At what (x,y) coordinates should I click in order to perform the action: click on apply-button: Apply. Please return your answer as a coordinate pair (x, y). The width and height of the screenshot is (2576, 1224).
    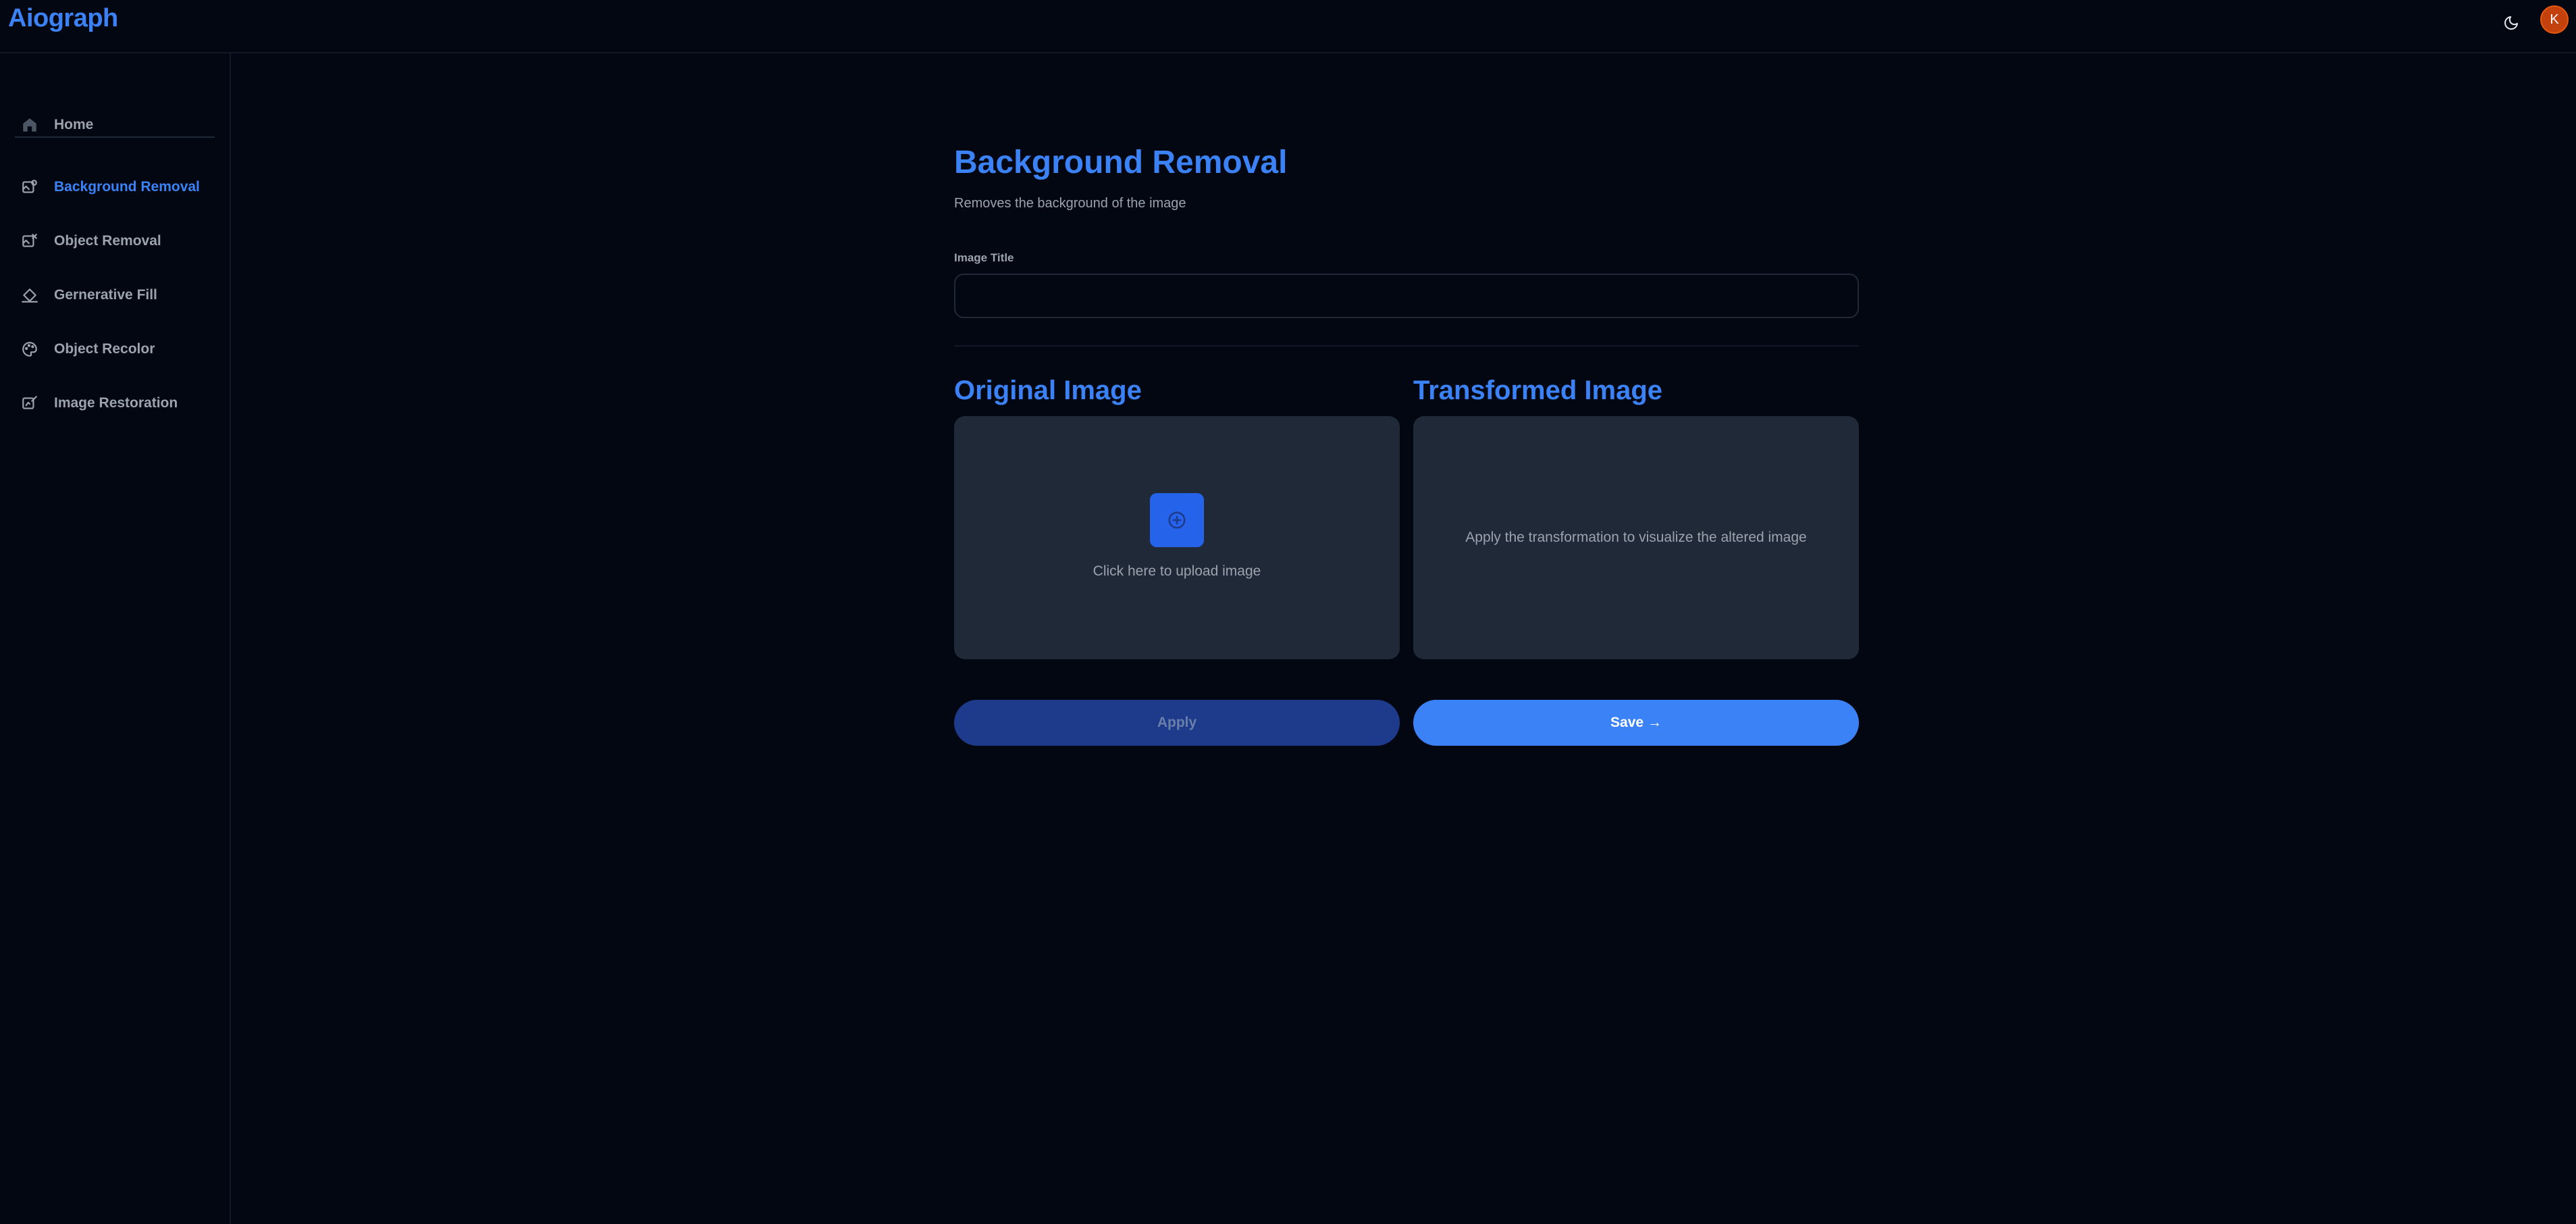
    Looking at the image, I should click on (1177, 723).